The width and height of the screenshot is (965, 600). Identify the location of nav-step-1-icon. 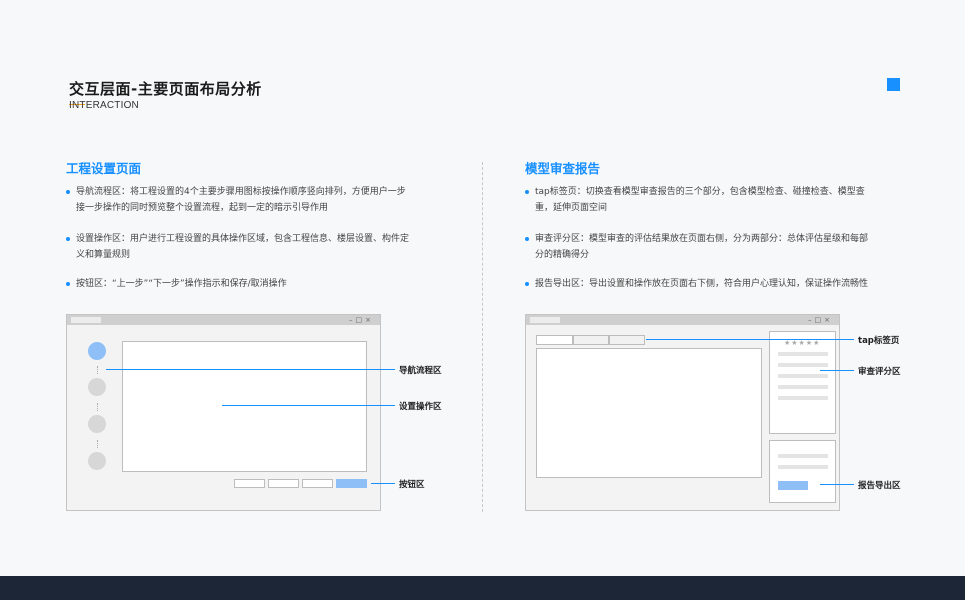
(97, 351).